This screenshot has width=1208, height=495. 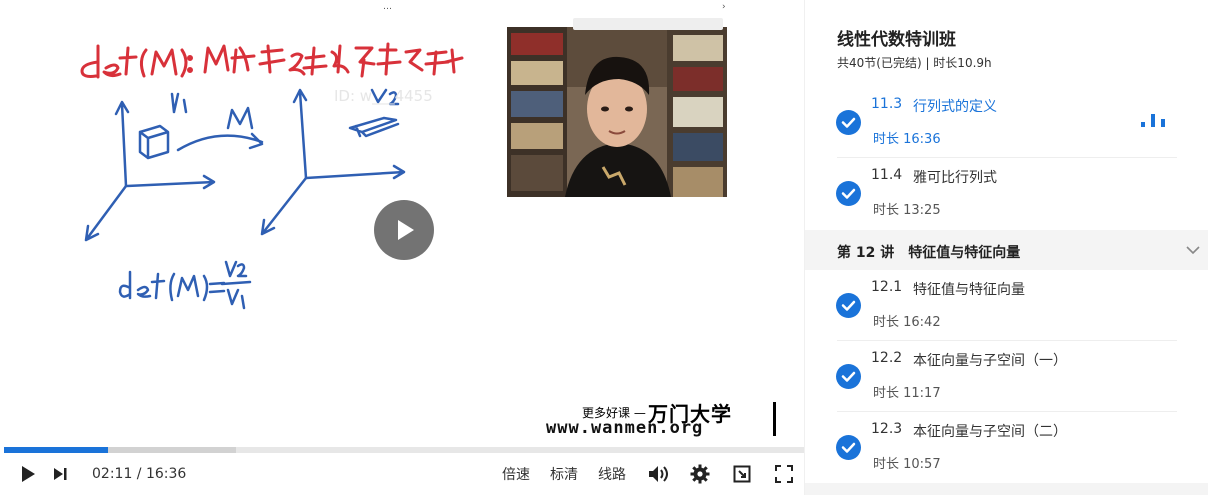 I want to click on lesson-title: 特征值与特征向量, so click(x=969, y=290).